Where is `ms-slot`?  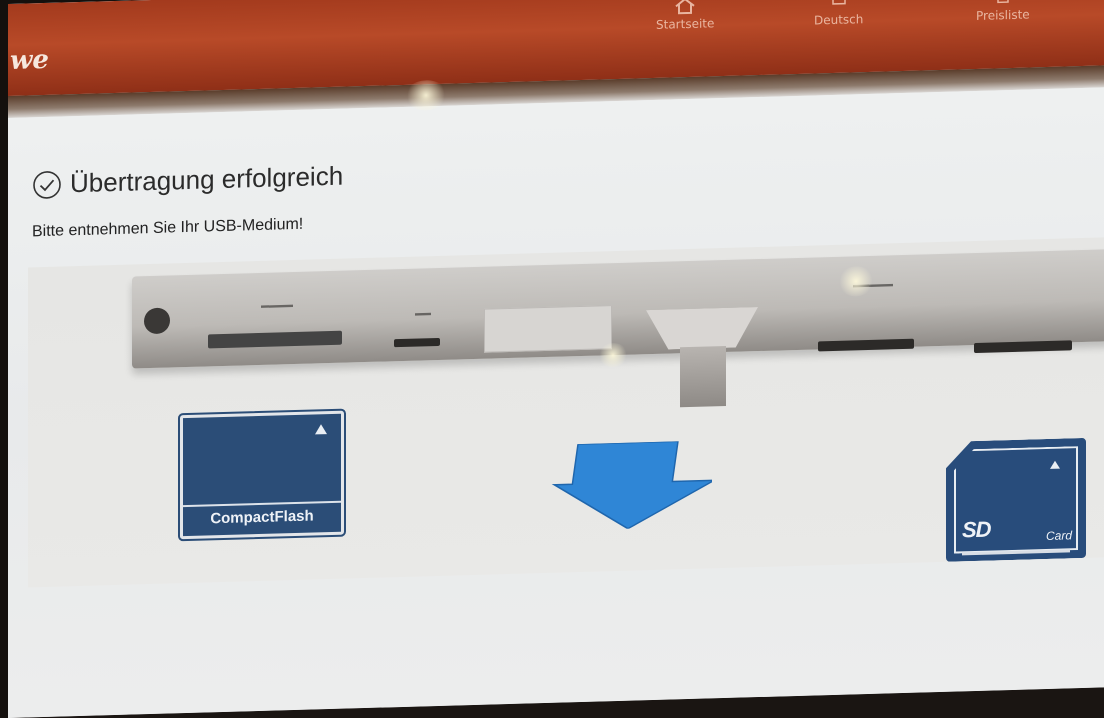
ms-slot is located at coordinates (866, 345).